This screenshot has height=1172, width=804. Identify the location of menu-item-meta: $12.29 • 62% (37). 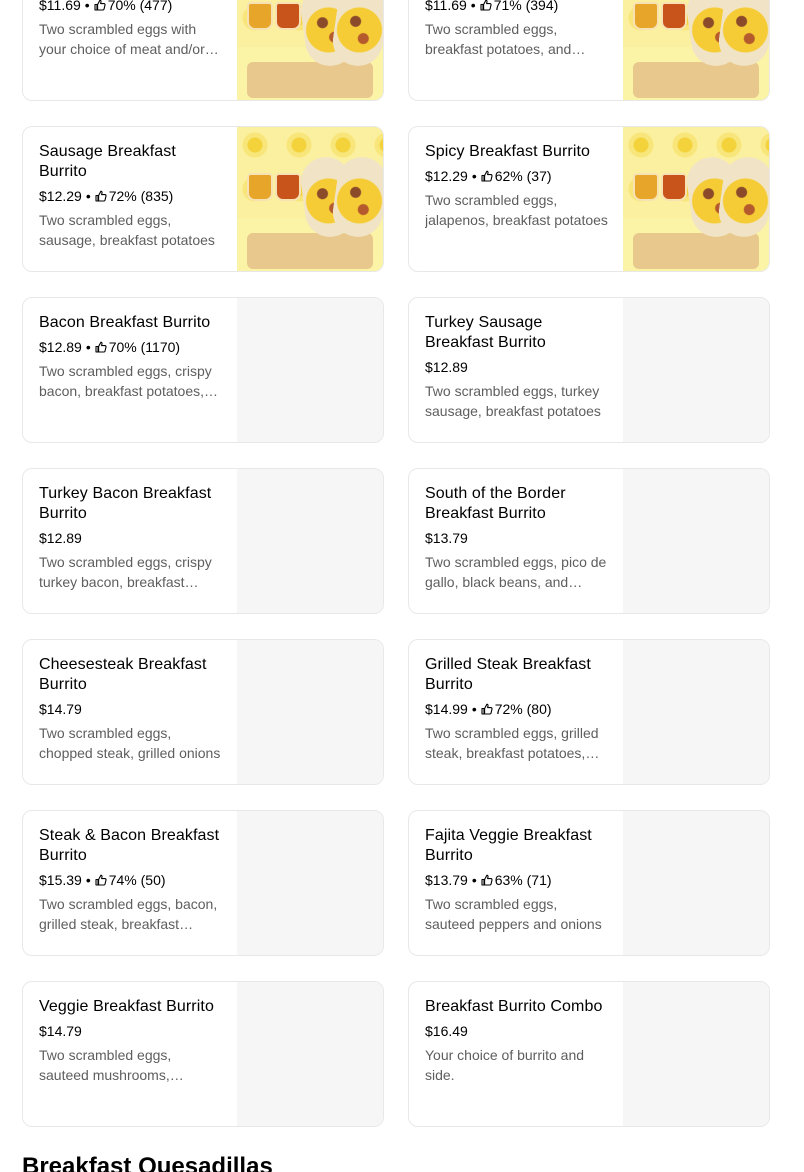
(517, 176).